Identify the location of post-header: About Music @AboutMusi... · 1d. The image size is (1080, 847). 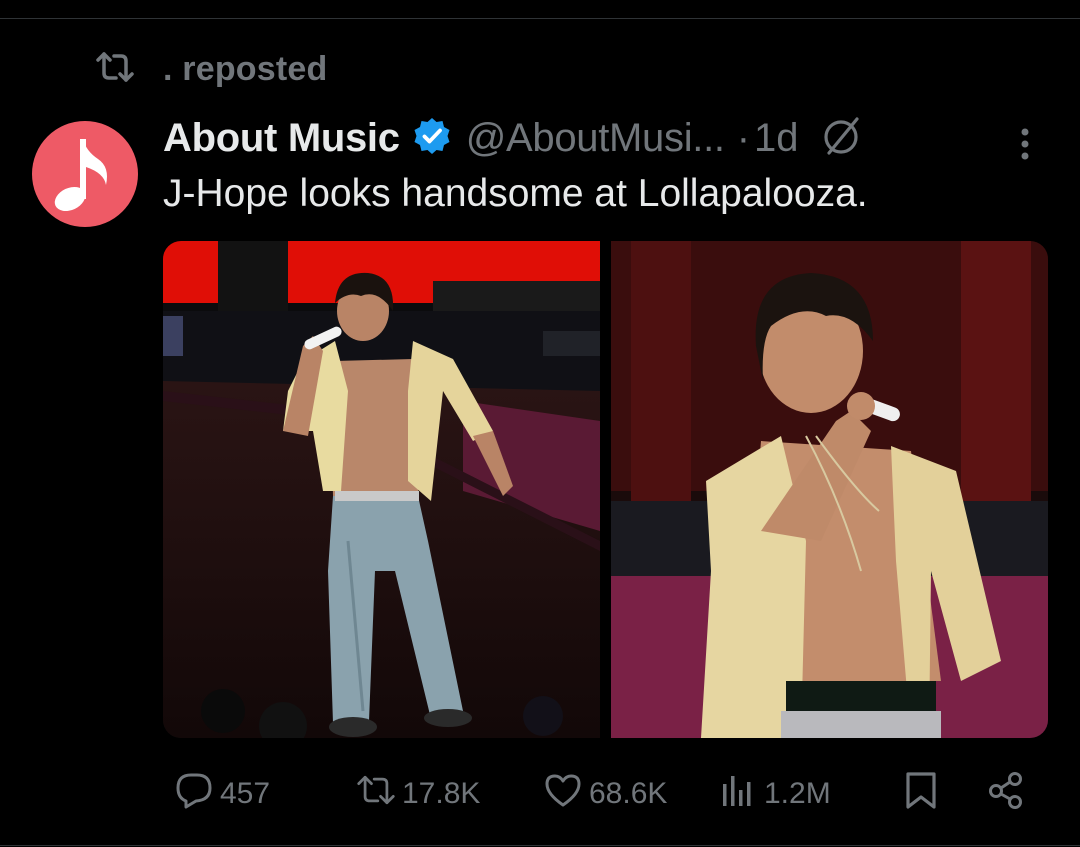
(513, 138).